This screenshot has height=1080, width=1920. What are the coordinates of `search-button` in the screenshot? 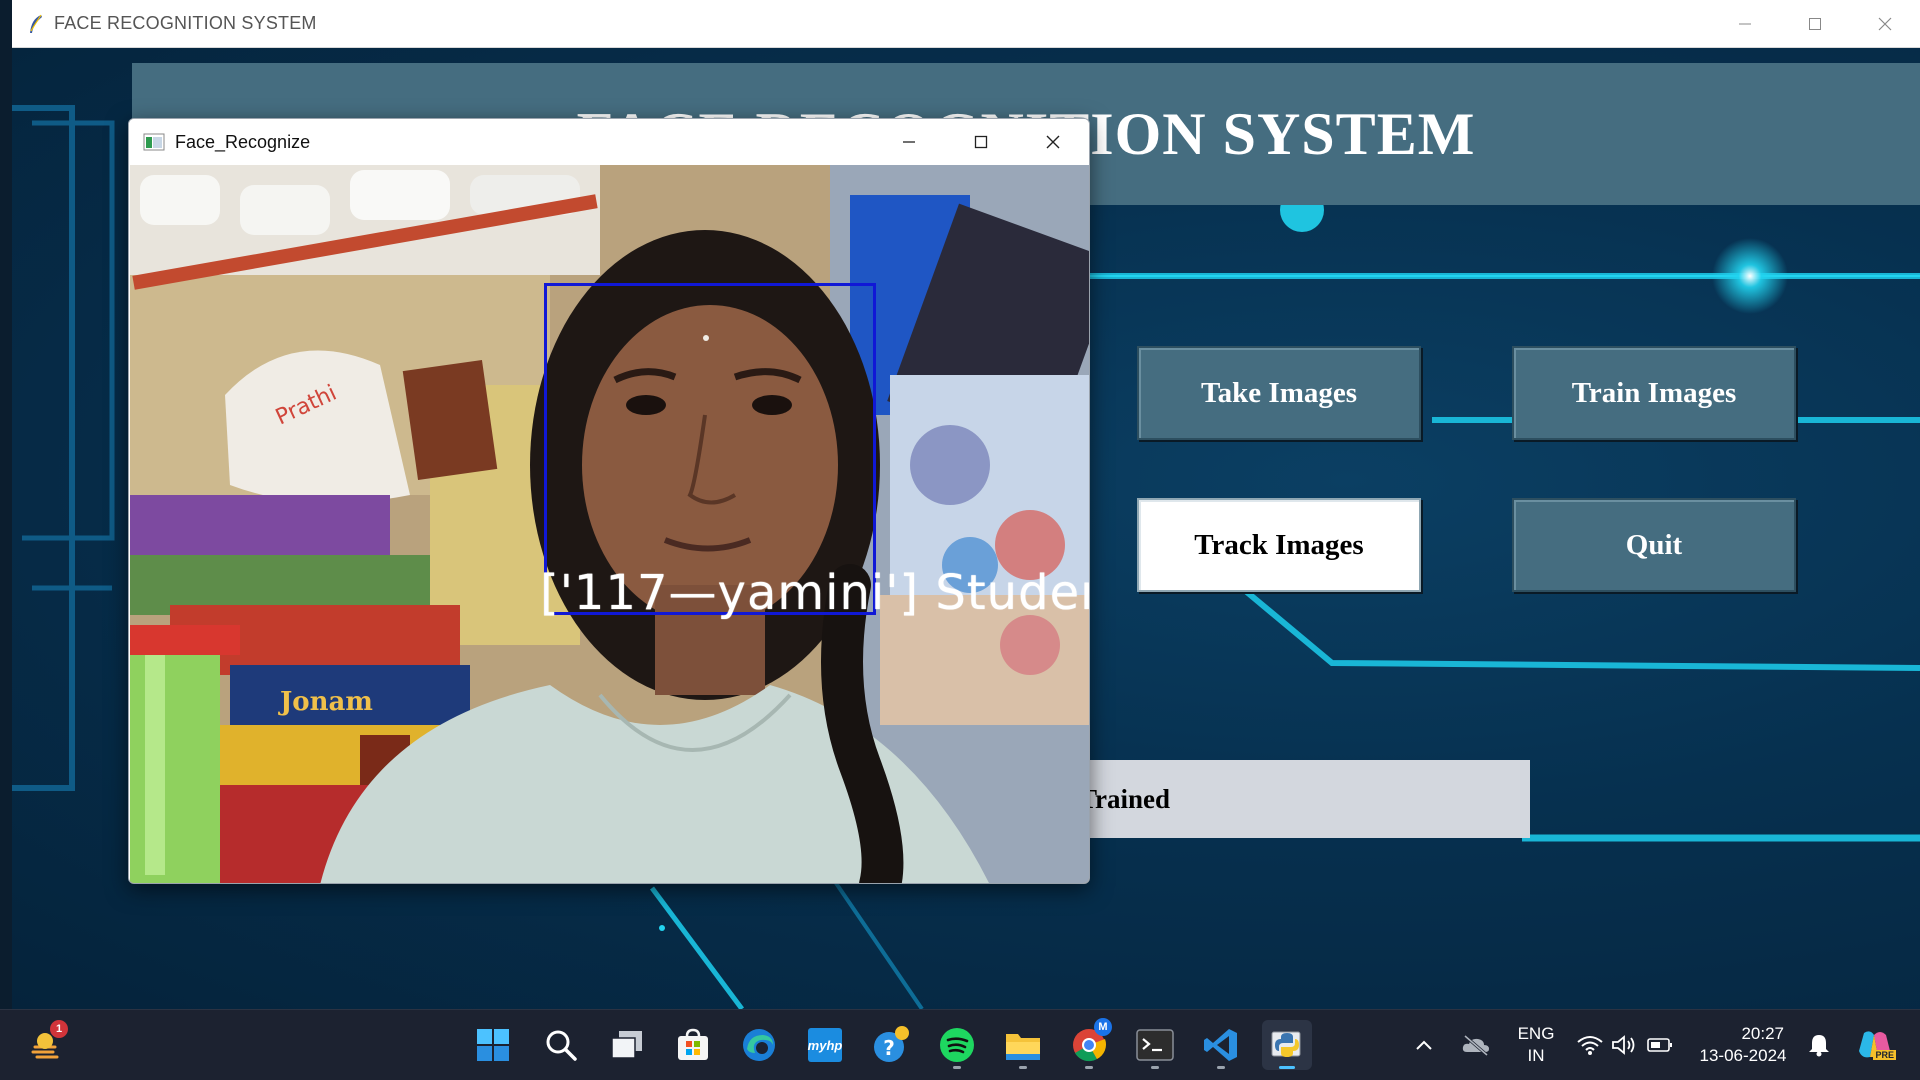 It's located at (561, 1045).